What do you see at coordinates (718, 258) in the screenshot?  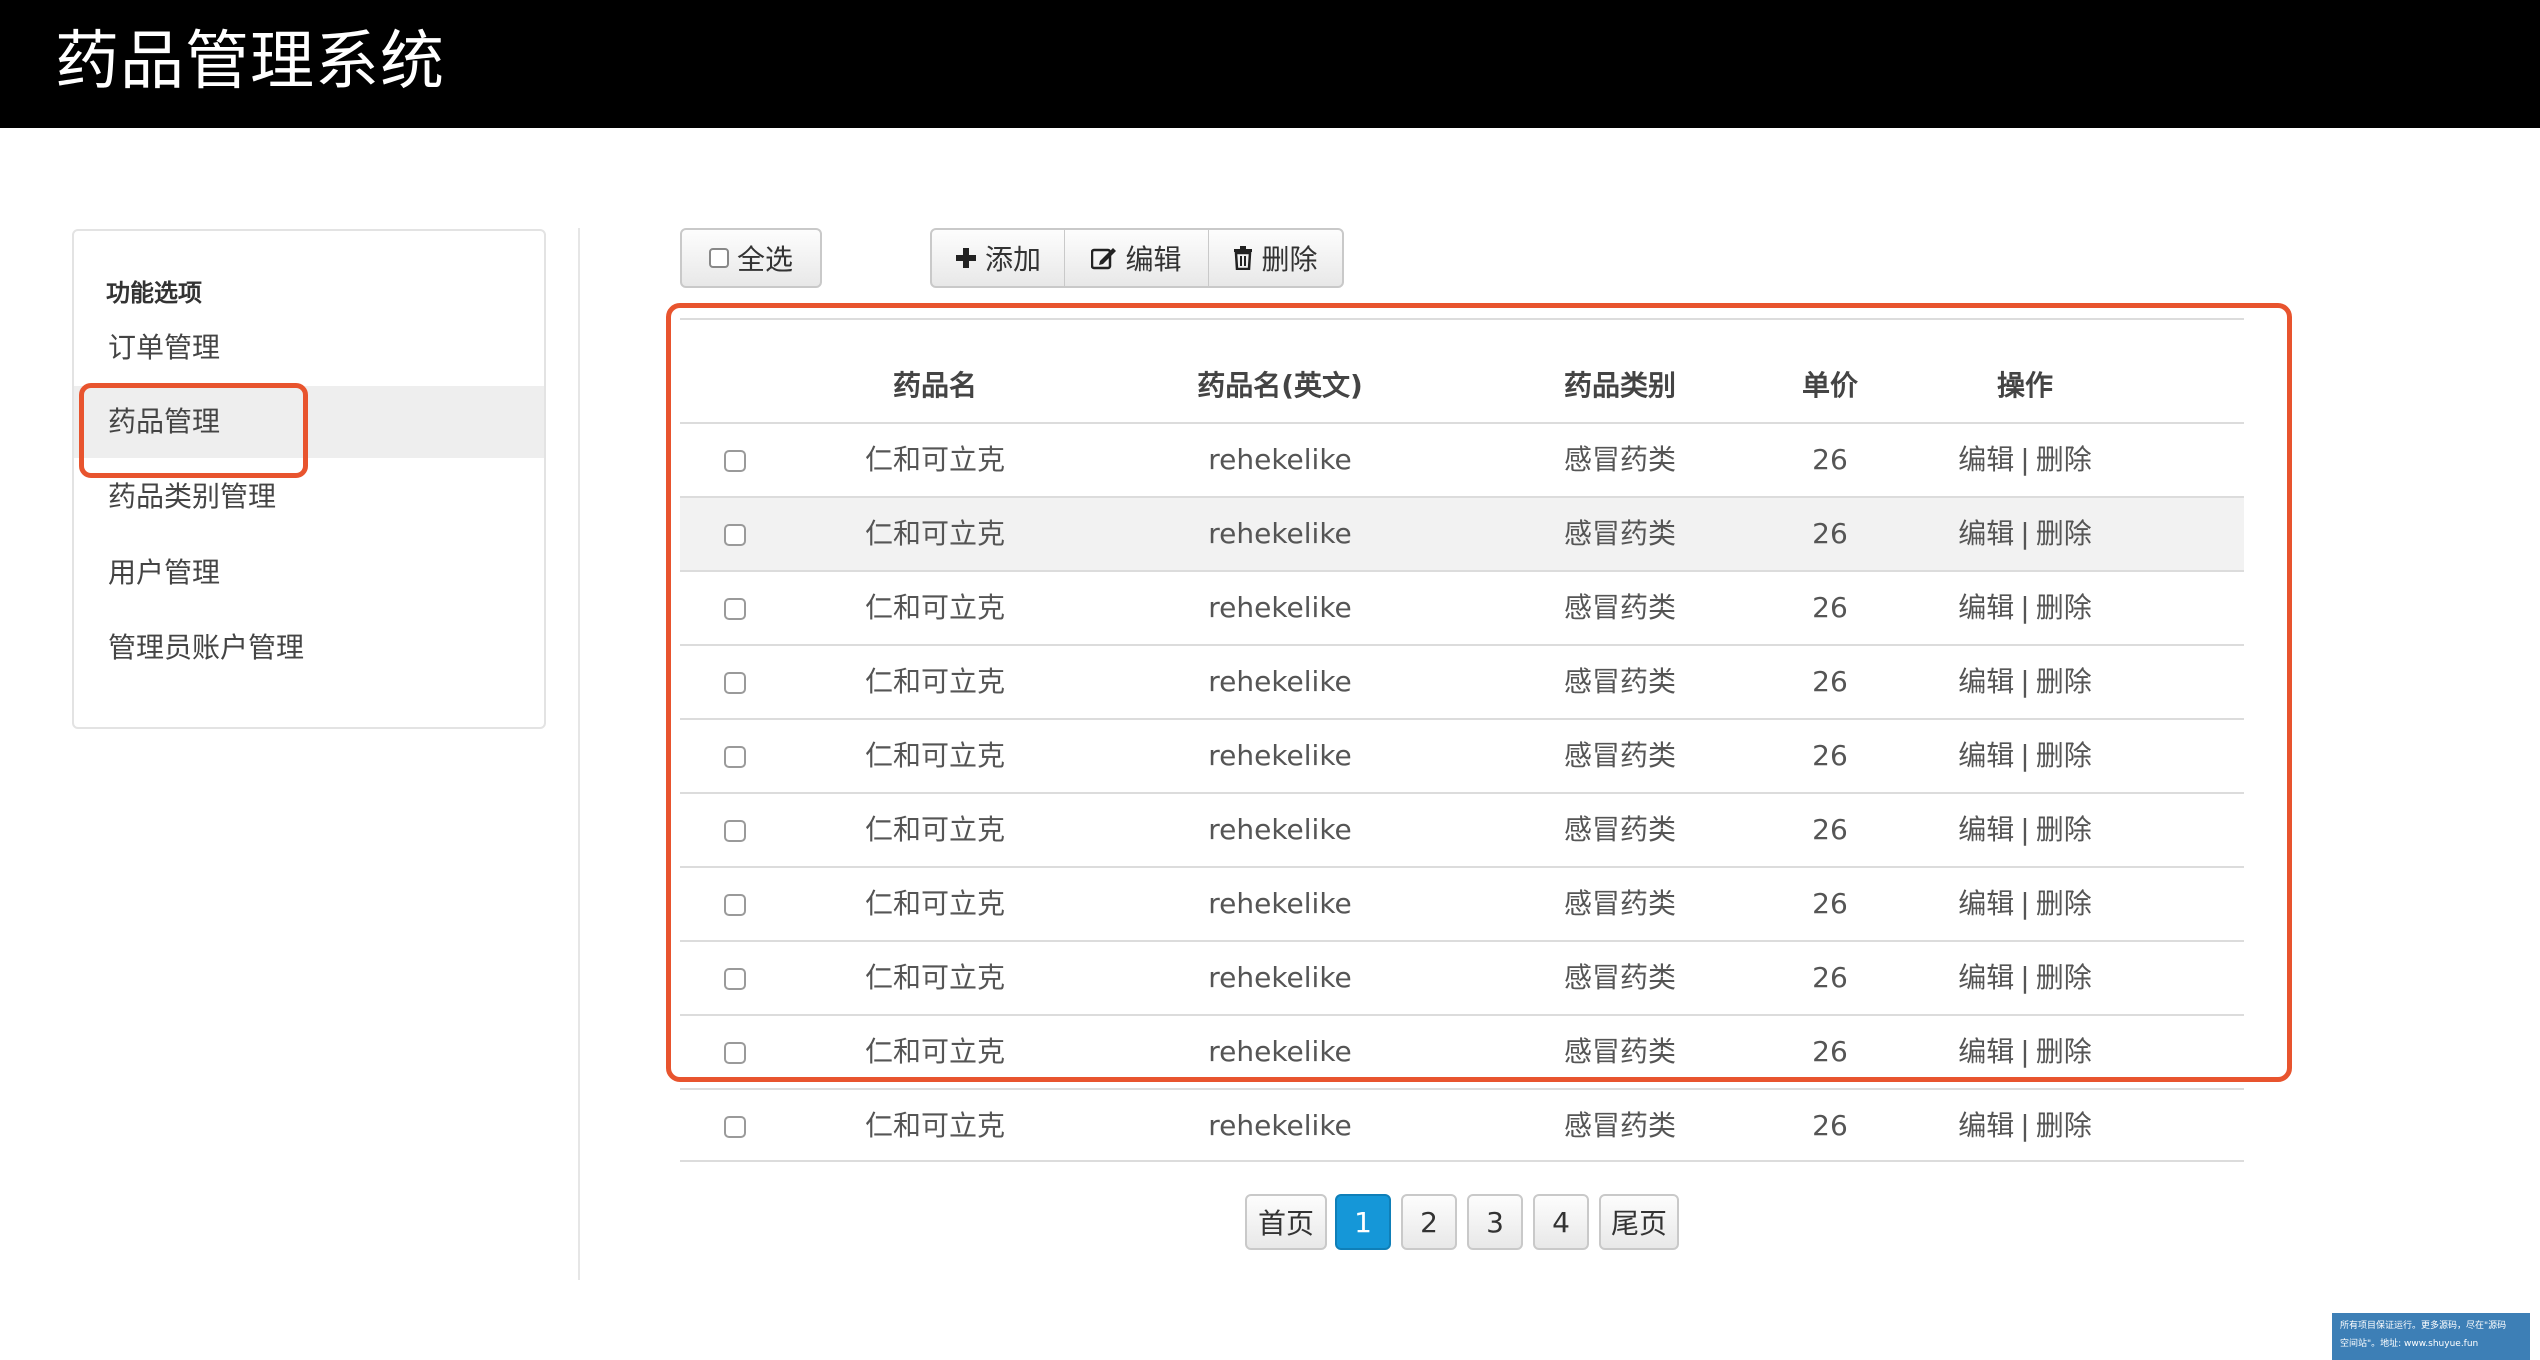 I see `checkbox-icon` at bounding box center [718, 258].